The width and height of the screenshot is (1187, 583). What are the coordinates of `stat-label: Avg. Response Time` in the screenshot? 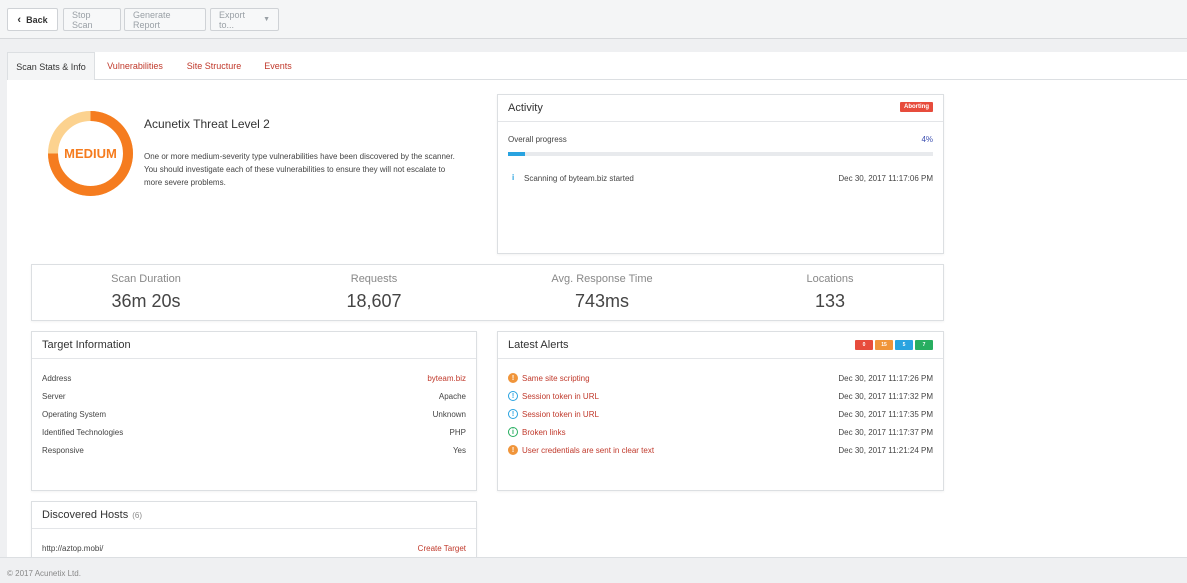 It's located at (602, 279).